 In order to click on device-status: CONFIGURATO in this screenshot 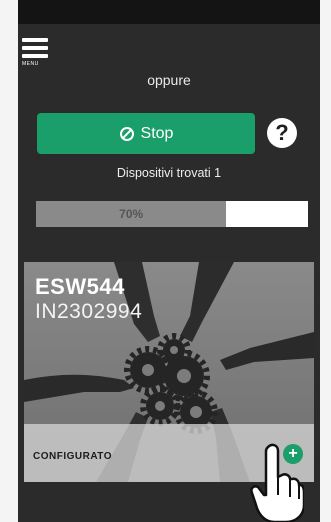, I will do `click(73, 456)`.